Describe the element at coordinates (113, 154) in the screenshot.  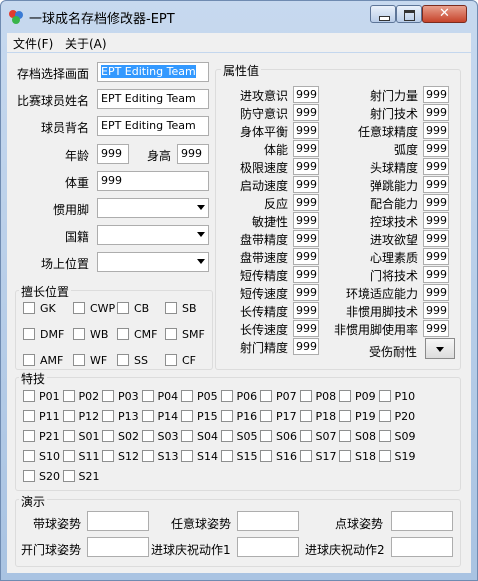
I see `age-field: 999` at that location.